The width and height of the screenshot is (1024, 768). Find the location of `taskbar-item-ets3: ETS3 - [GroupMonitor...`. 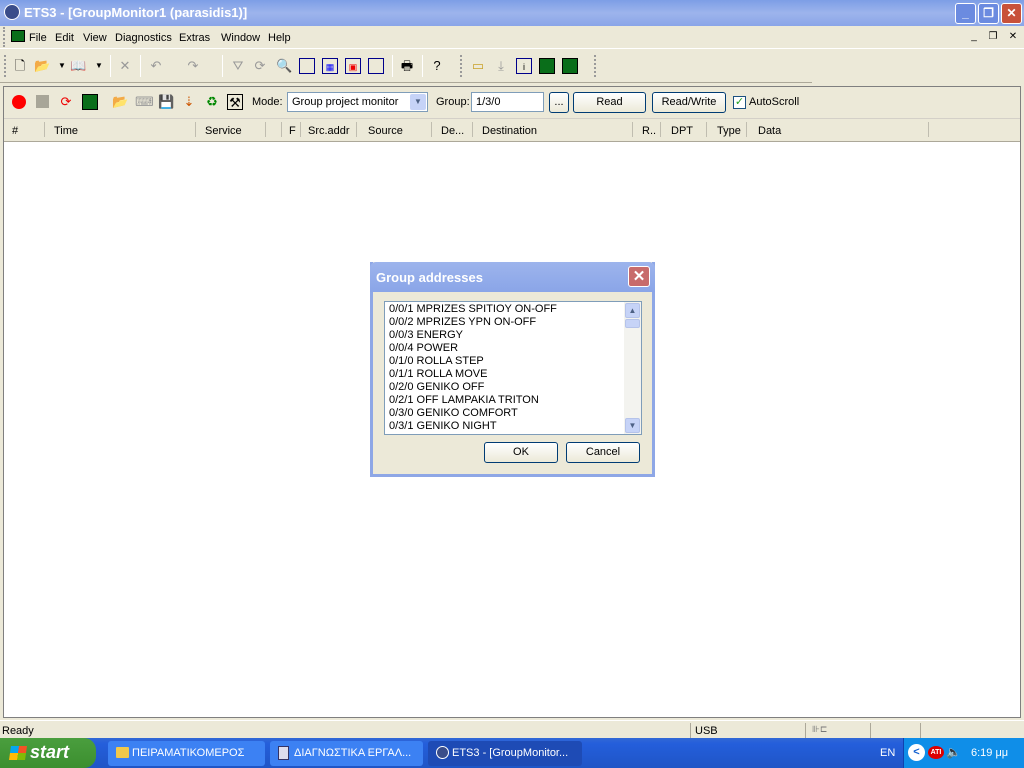

taskbar-item-ets3: ETS3 - [GroupMonitor... is located at coordinates (505, 753).